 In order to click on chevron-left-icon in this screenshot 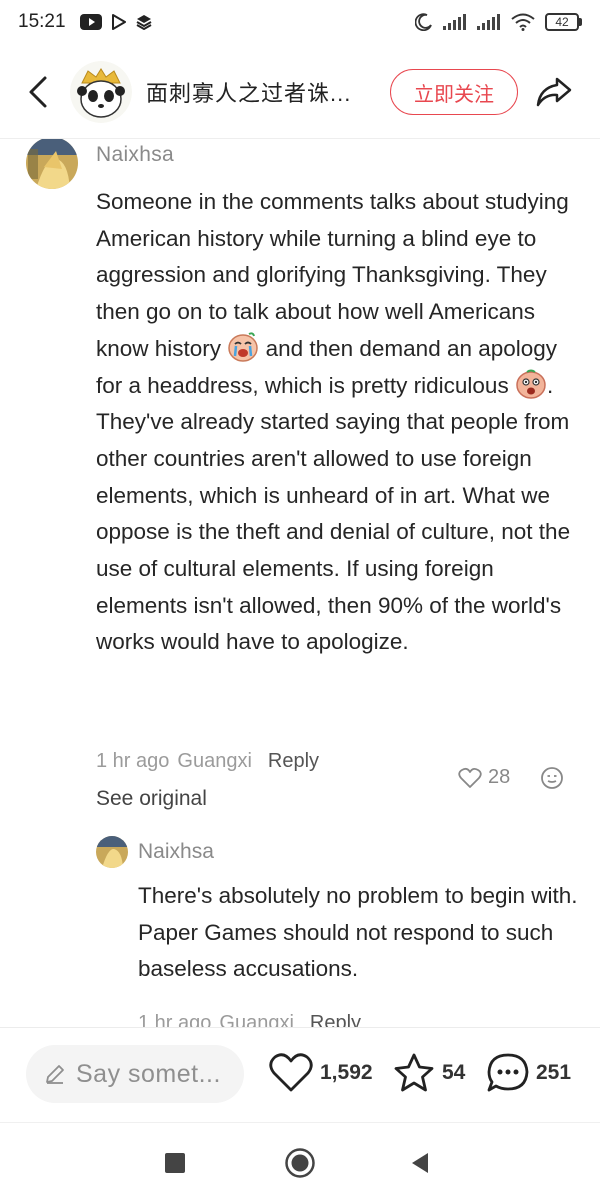, I will do `click(38, 92)`.